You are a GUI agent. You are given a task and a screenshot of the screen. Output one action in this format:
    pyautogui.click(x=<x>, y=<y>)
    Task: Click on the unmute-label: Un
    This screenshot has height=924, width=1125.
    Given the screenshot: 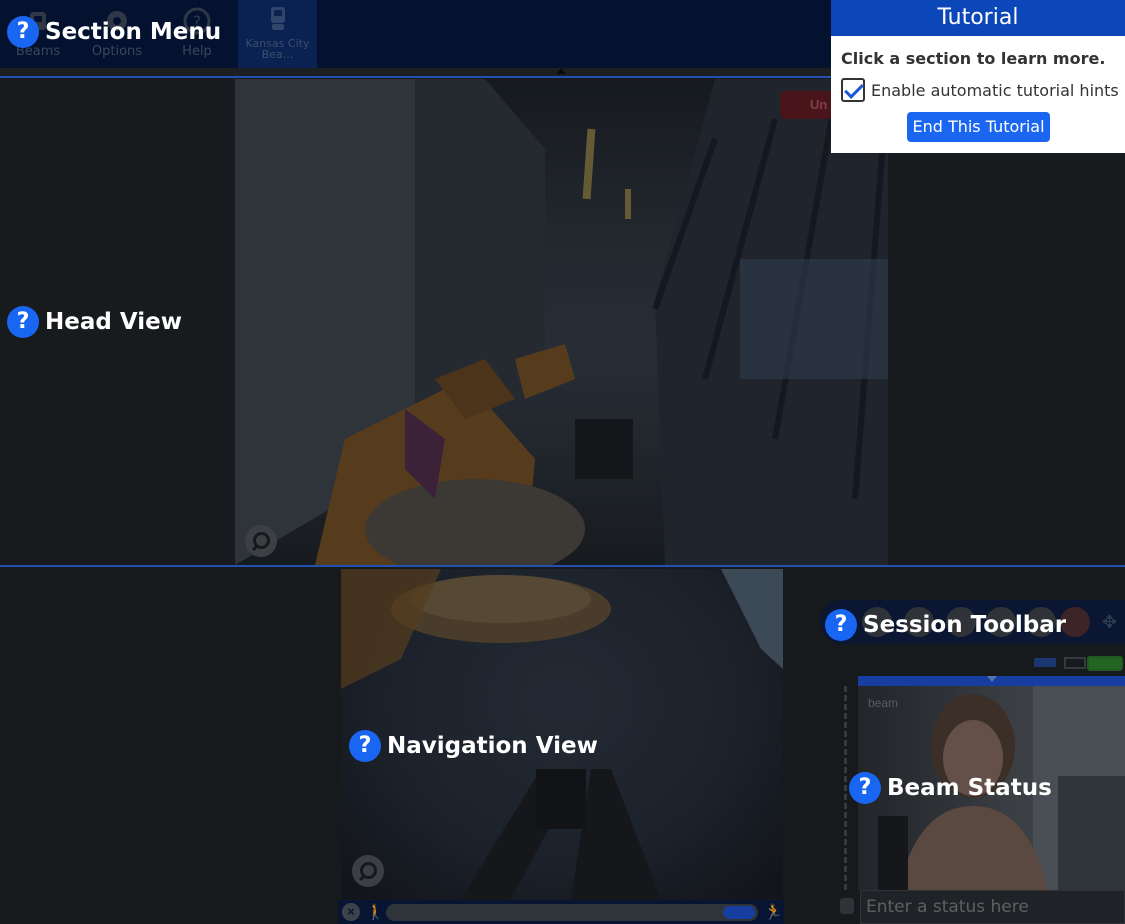 What is the action you would take?
    pyautogui.click(x=819, y=104)
    